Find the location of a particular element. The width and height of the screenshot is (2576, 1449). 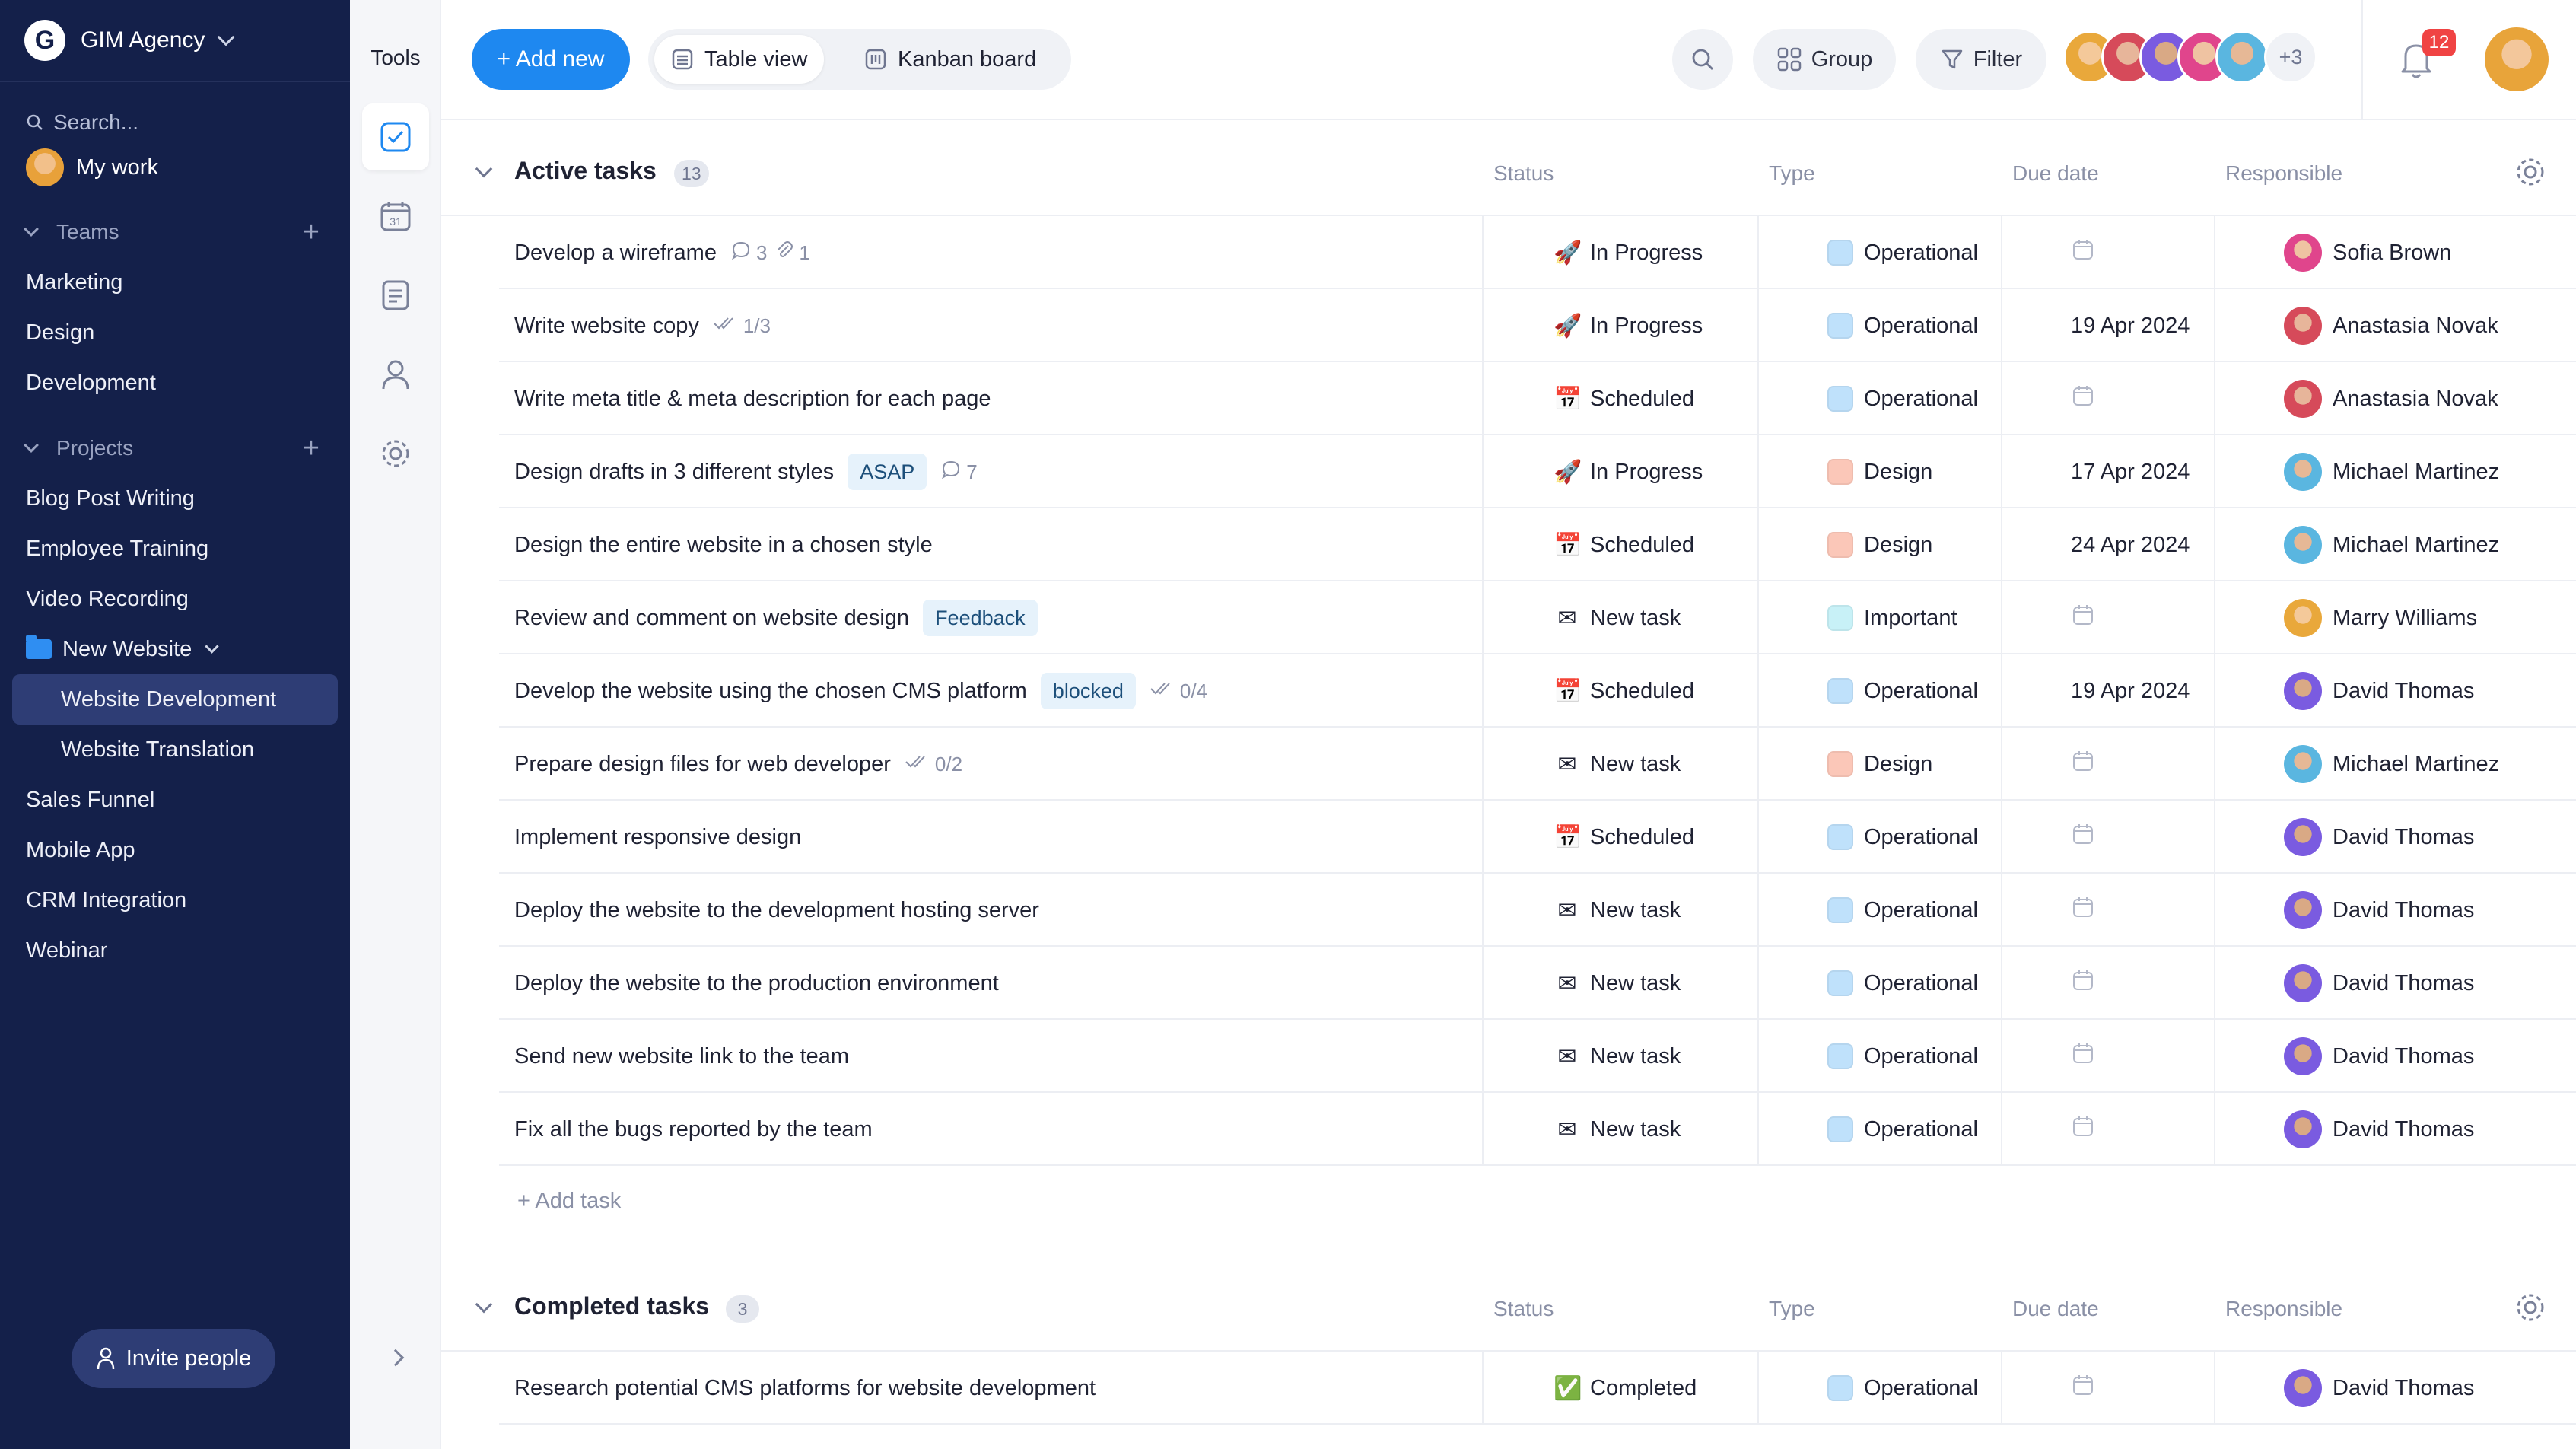

task-name-cell: Fix all the bugs reported by the team is located at coordinates (693, 1129).